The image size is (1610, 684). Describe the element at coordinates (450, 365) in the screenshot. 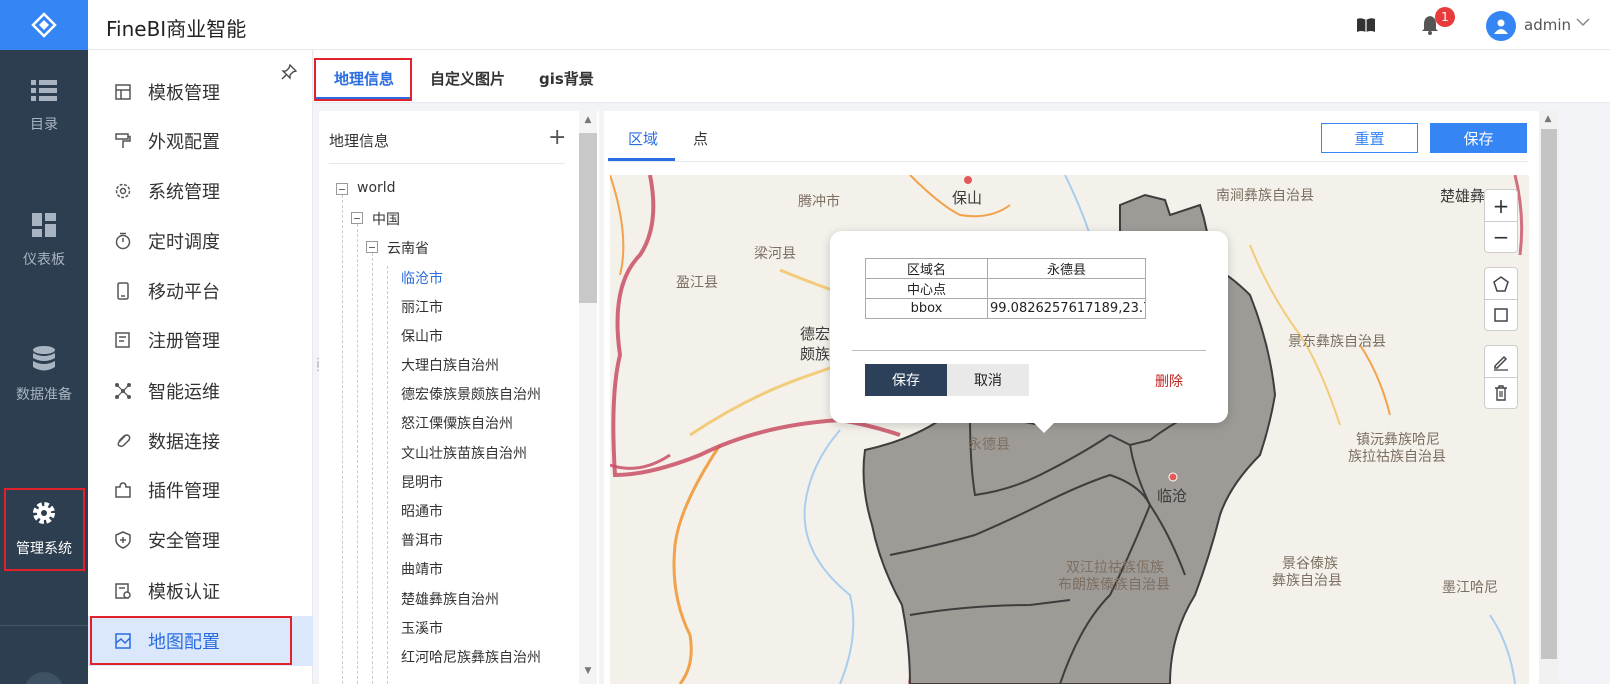

I see `tree-node-city: 大理白族自治州` at that location.